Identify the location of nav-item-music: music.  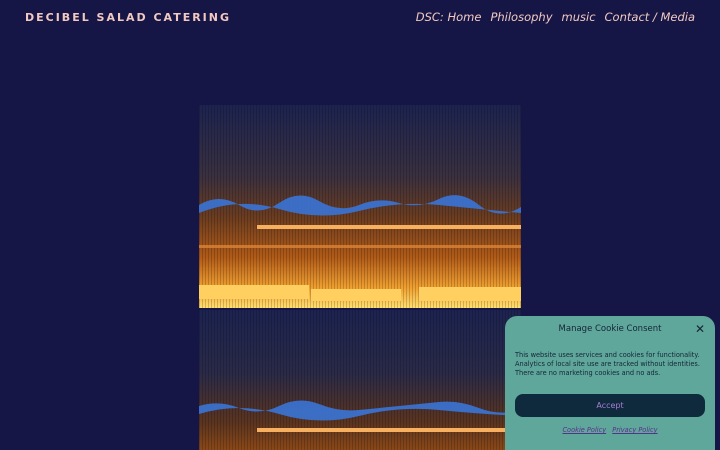
(579, 17).